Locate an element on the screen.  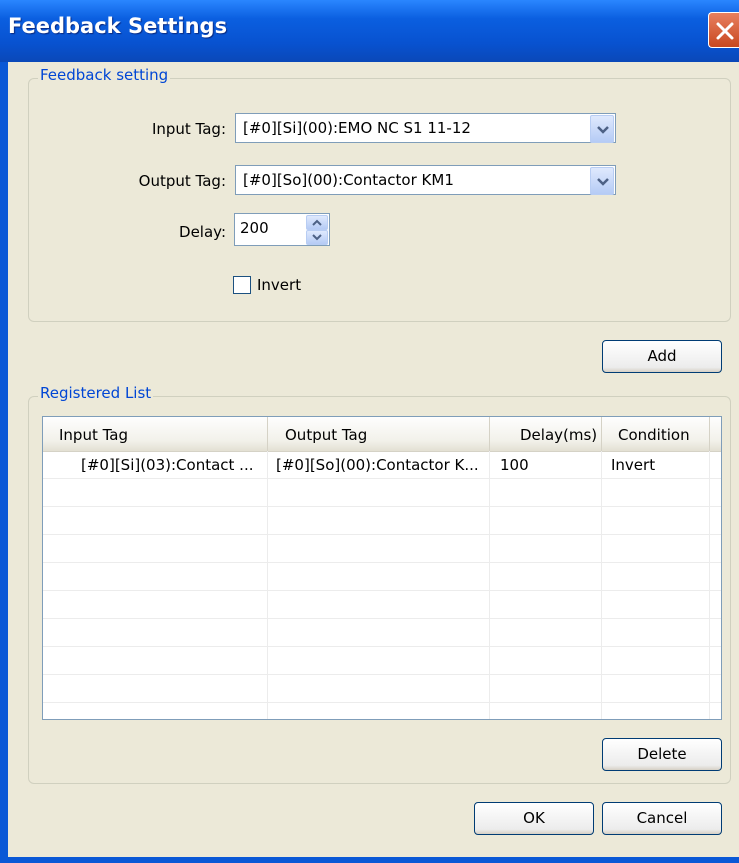
add-button-label: Add is located at coordinates (662, 356).